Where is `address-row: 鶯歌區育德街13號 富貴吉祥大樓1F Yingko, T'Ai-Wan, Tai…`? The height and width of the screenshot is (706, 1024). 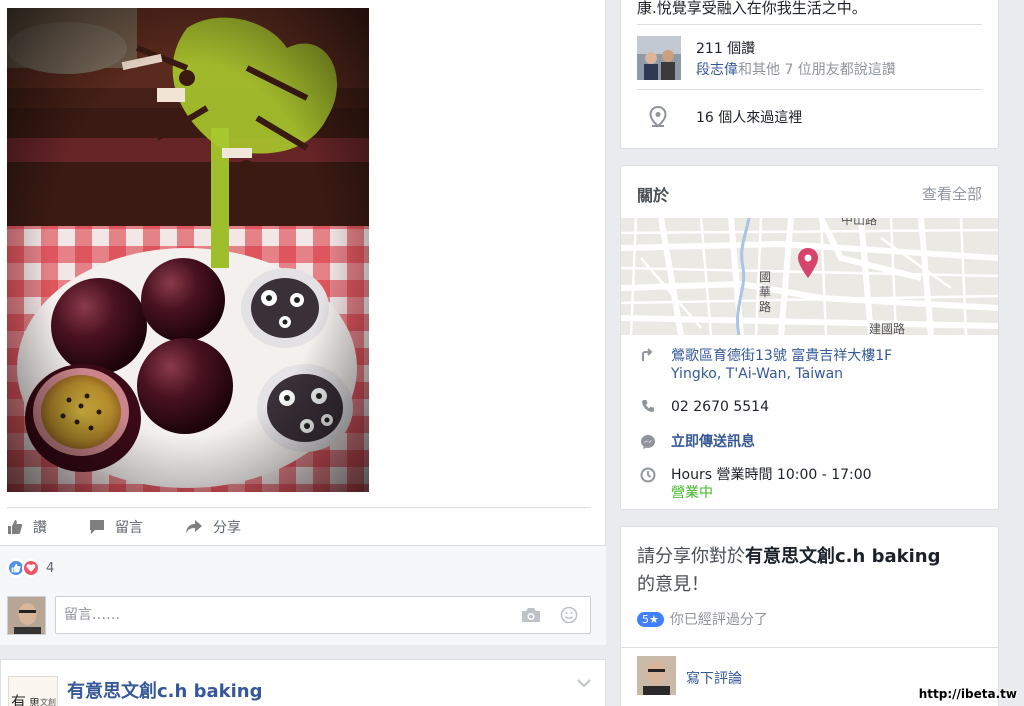 address-row: 鶯歌區育德街13號 富貴吉祥大樓1F Yingko, T'Ai-Wan, Tai… is located at coordinates (764, 365).